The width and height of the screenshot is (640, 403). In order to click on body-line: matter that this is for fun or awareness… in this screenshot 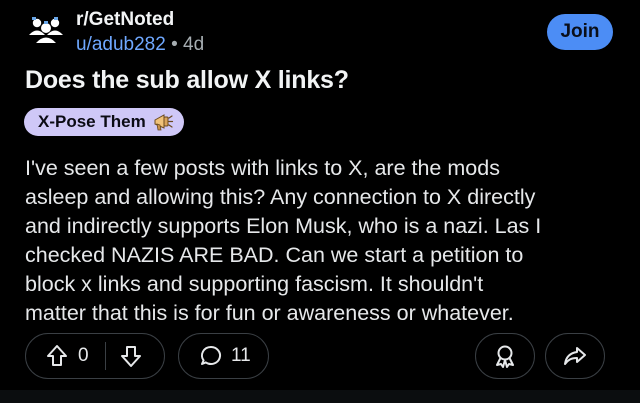, I will do `click(269, 313)`.